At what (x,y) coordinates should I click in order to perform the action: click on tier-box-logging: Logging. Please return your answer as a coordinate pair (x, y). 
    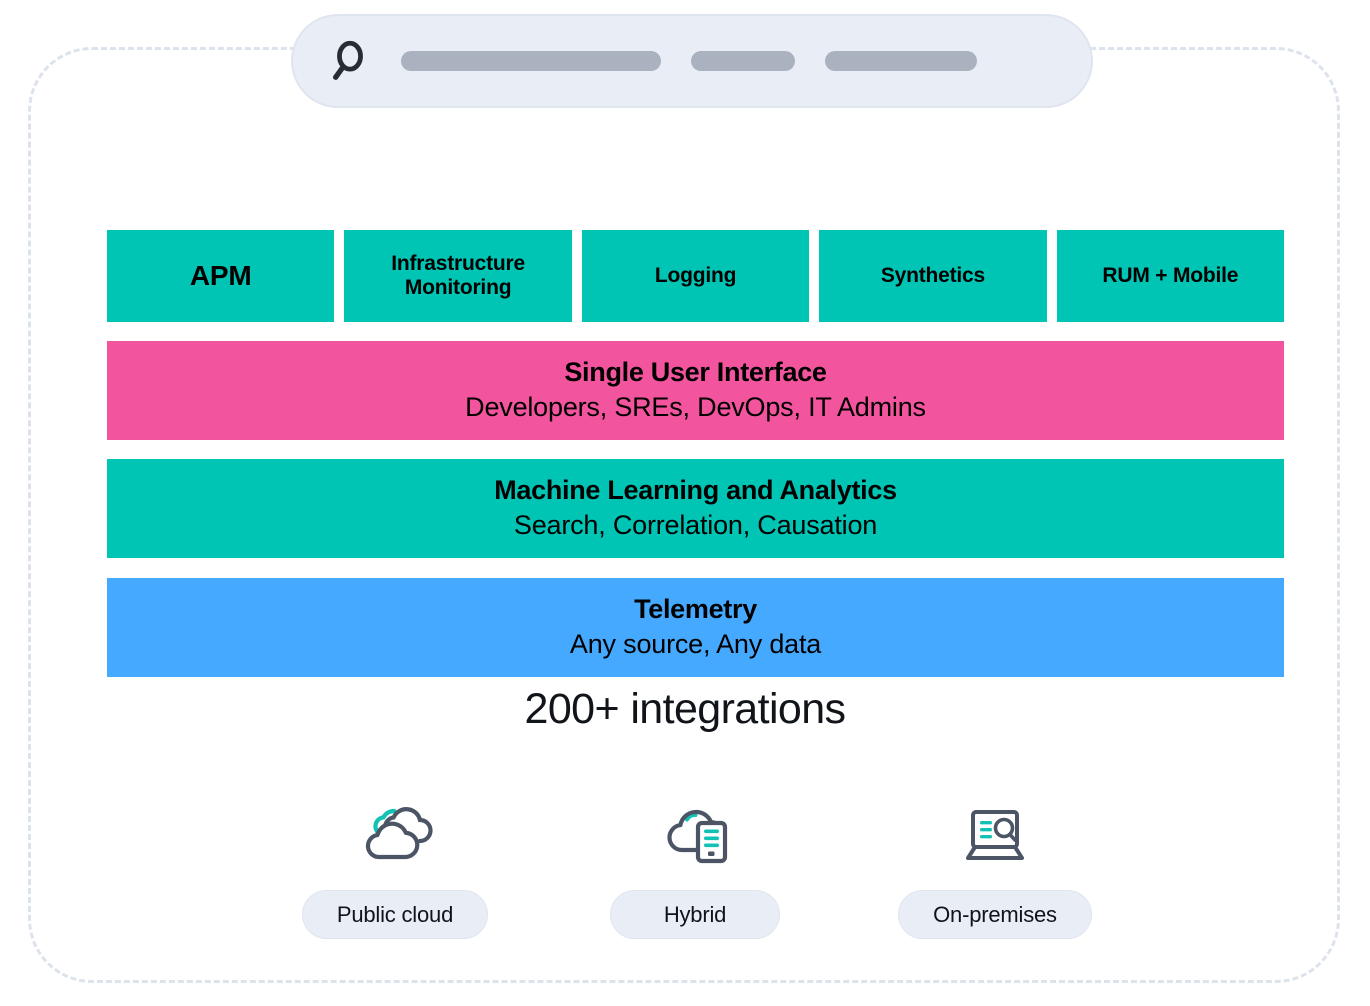
    Looking at the image, I should click on (695, 276).